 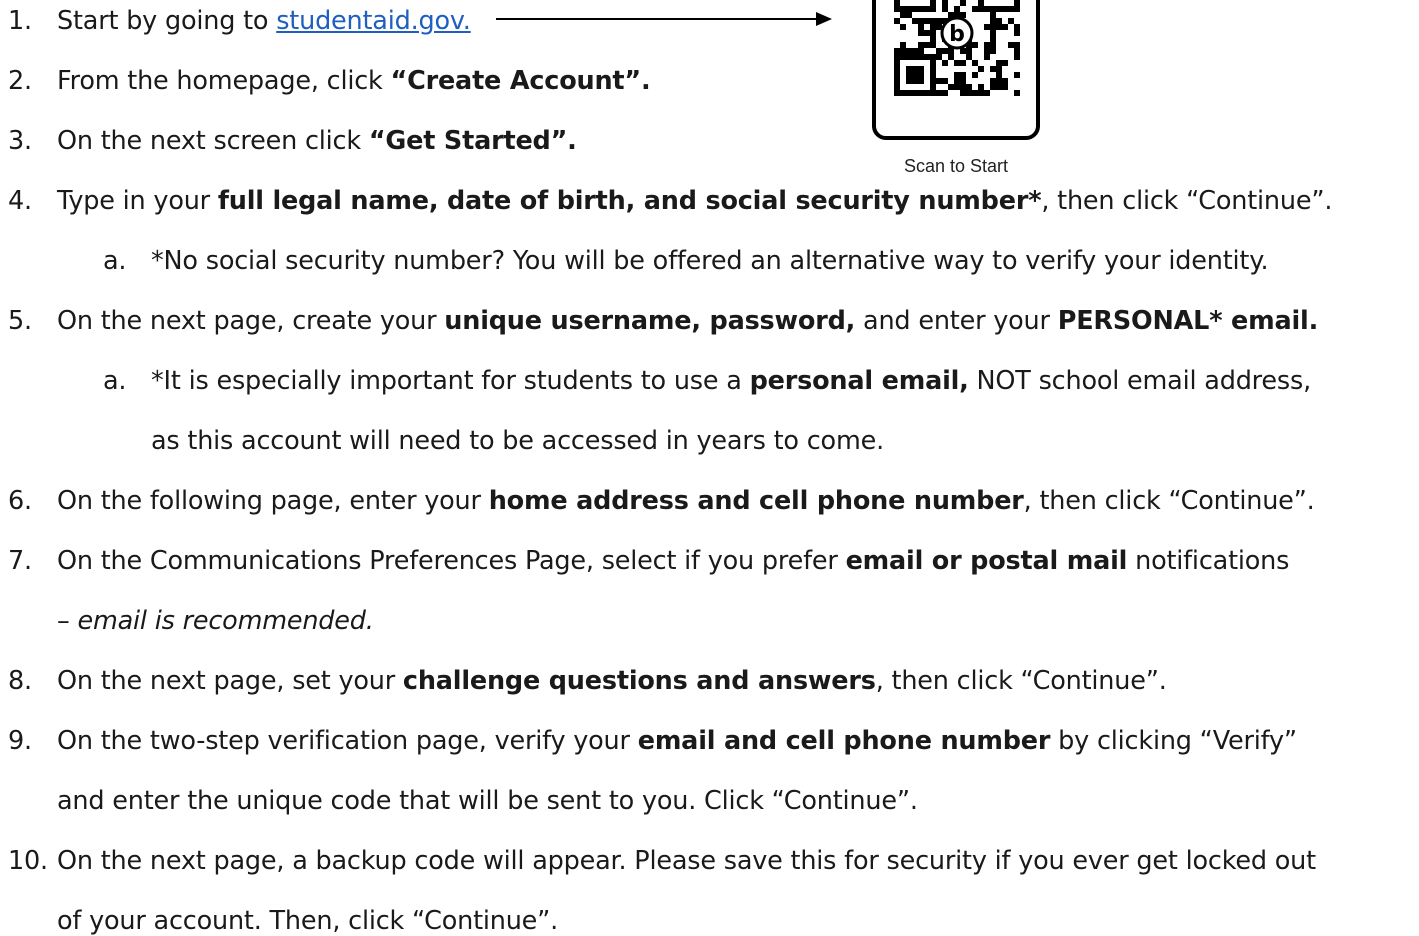 I want to click on step-number: 8., so click(x=20, y=681).